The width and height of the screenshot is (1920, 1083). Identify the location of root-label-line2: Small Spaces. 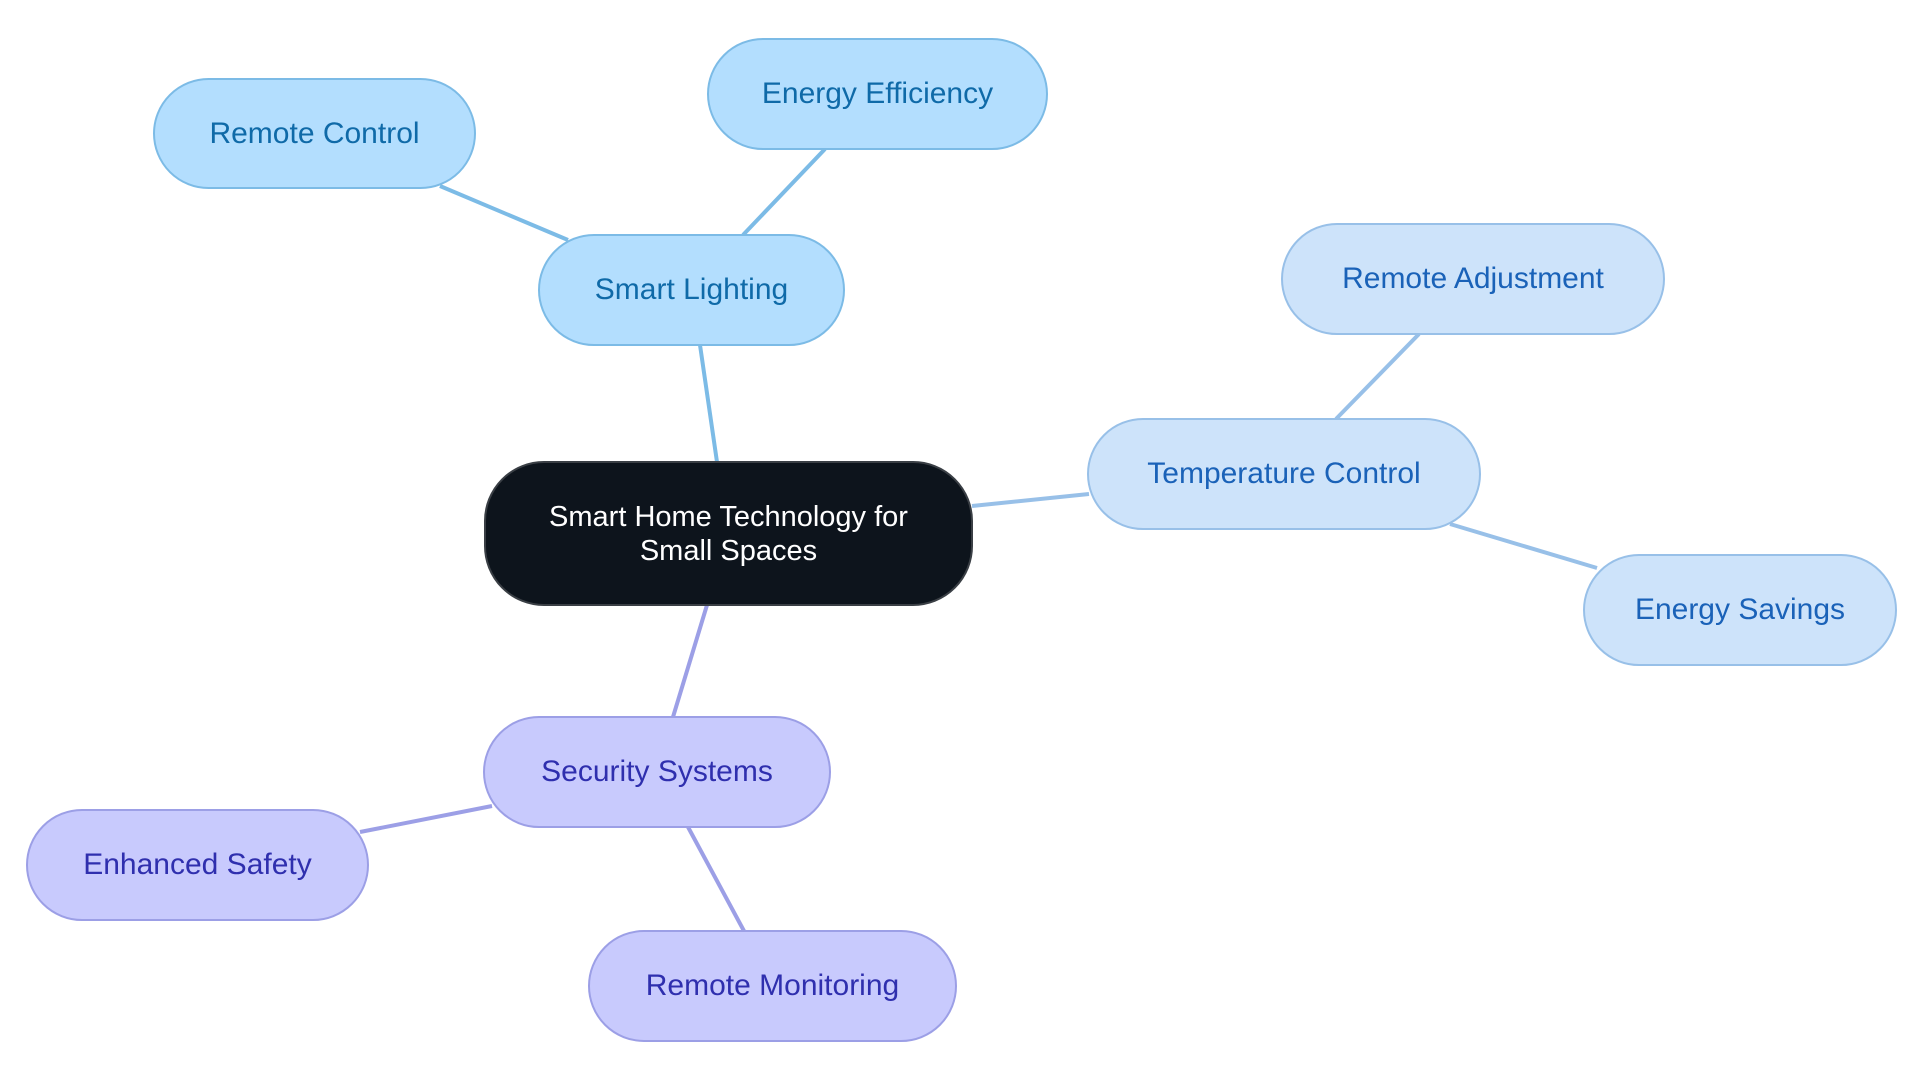
(728, 550).